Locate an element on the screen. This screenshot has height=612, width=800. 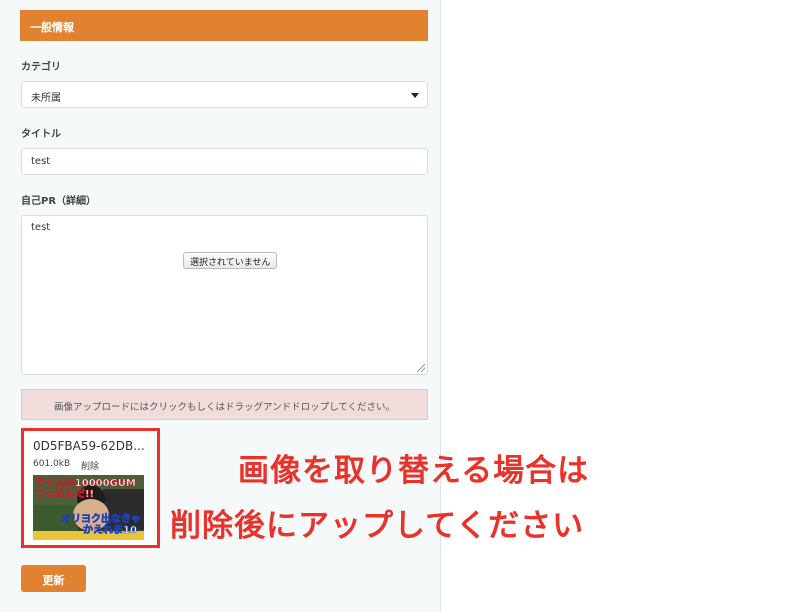
thumb-caption-2: つっ込んだ!! is located at coordinates (64, 493).